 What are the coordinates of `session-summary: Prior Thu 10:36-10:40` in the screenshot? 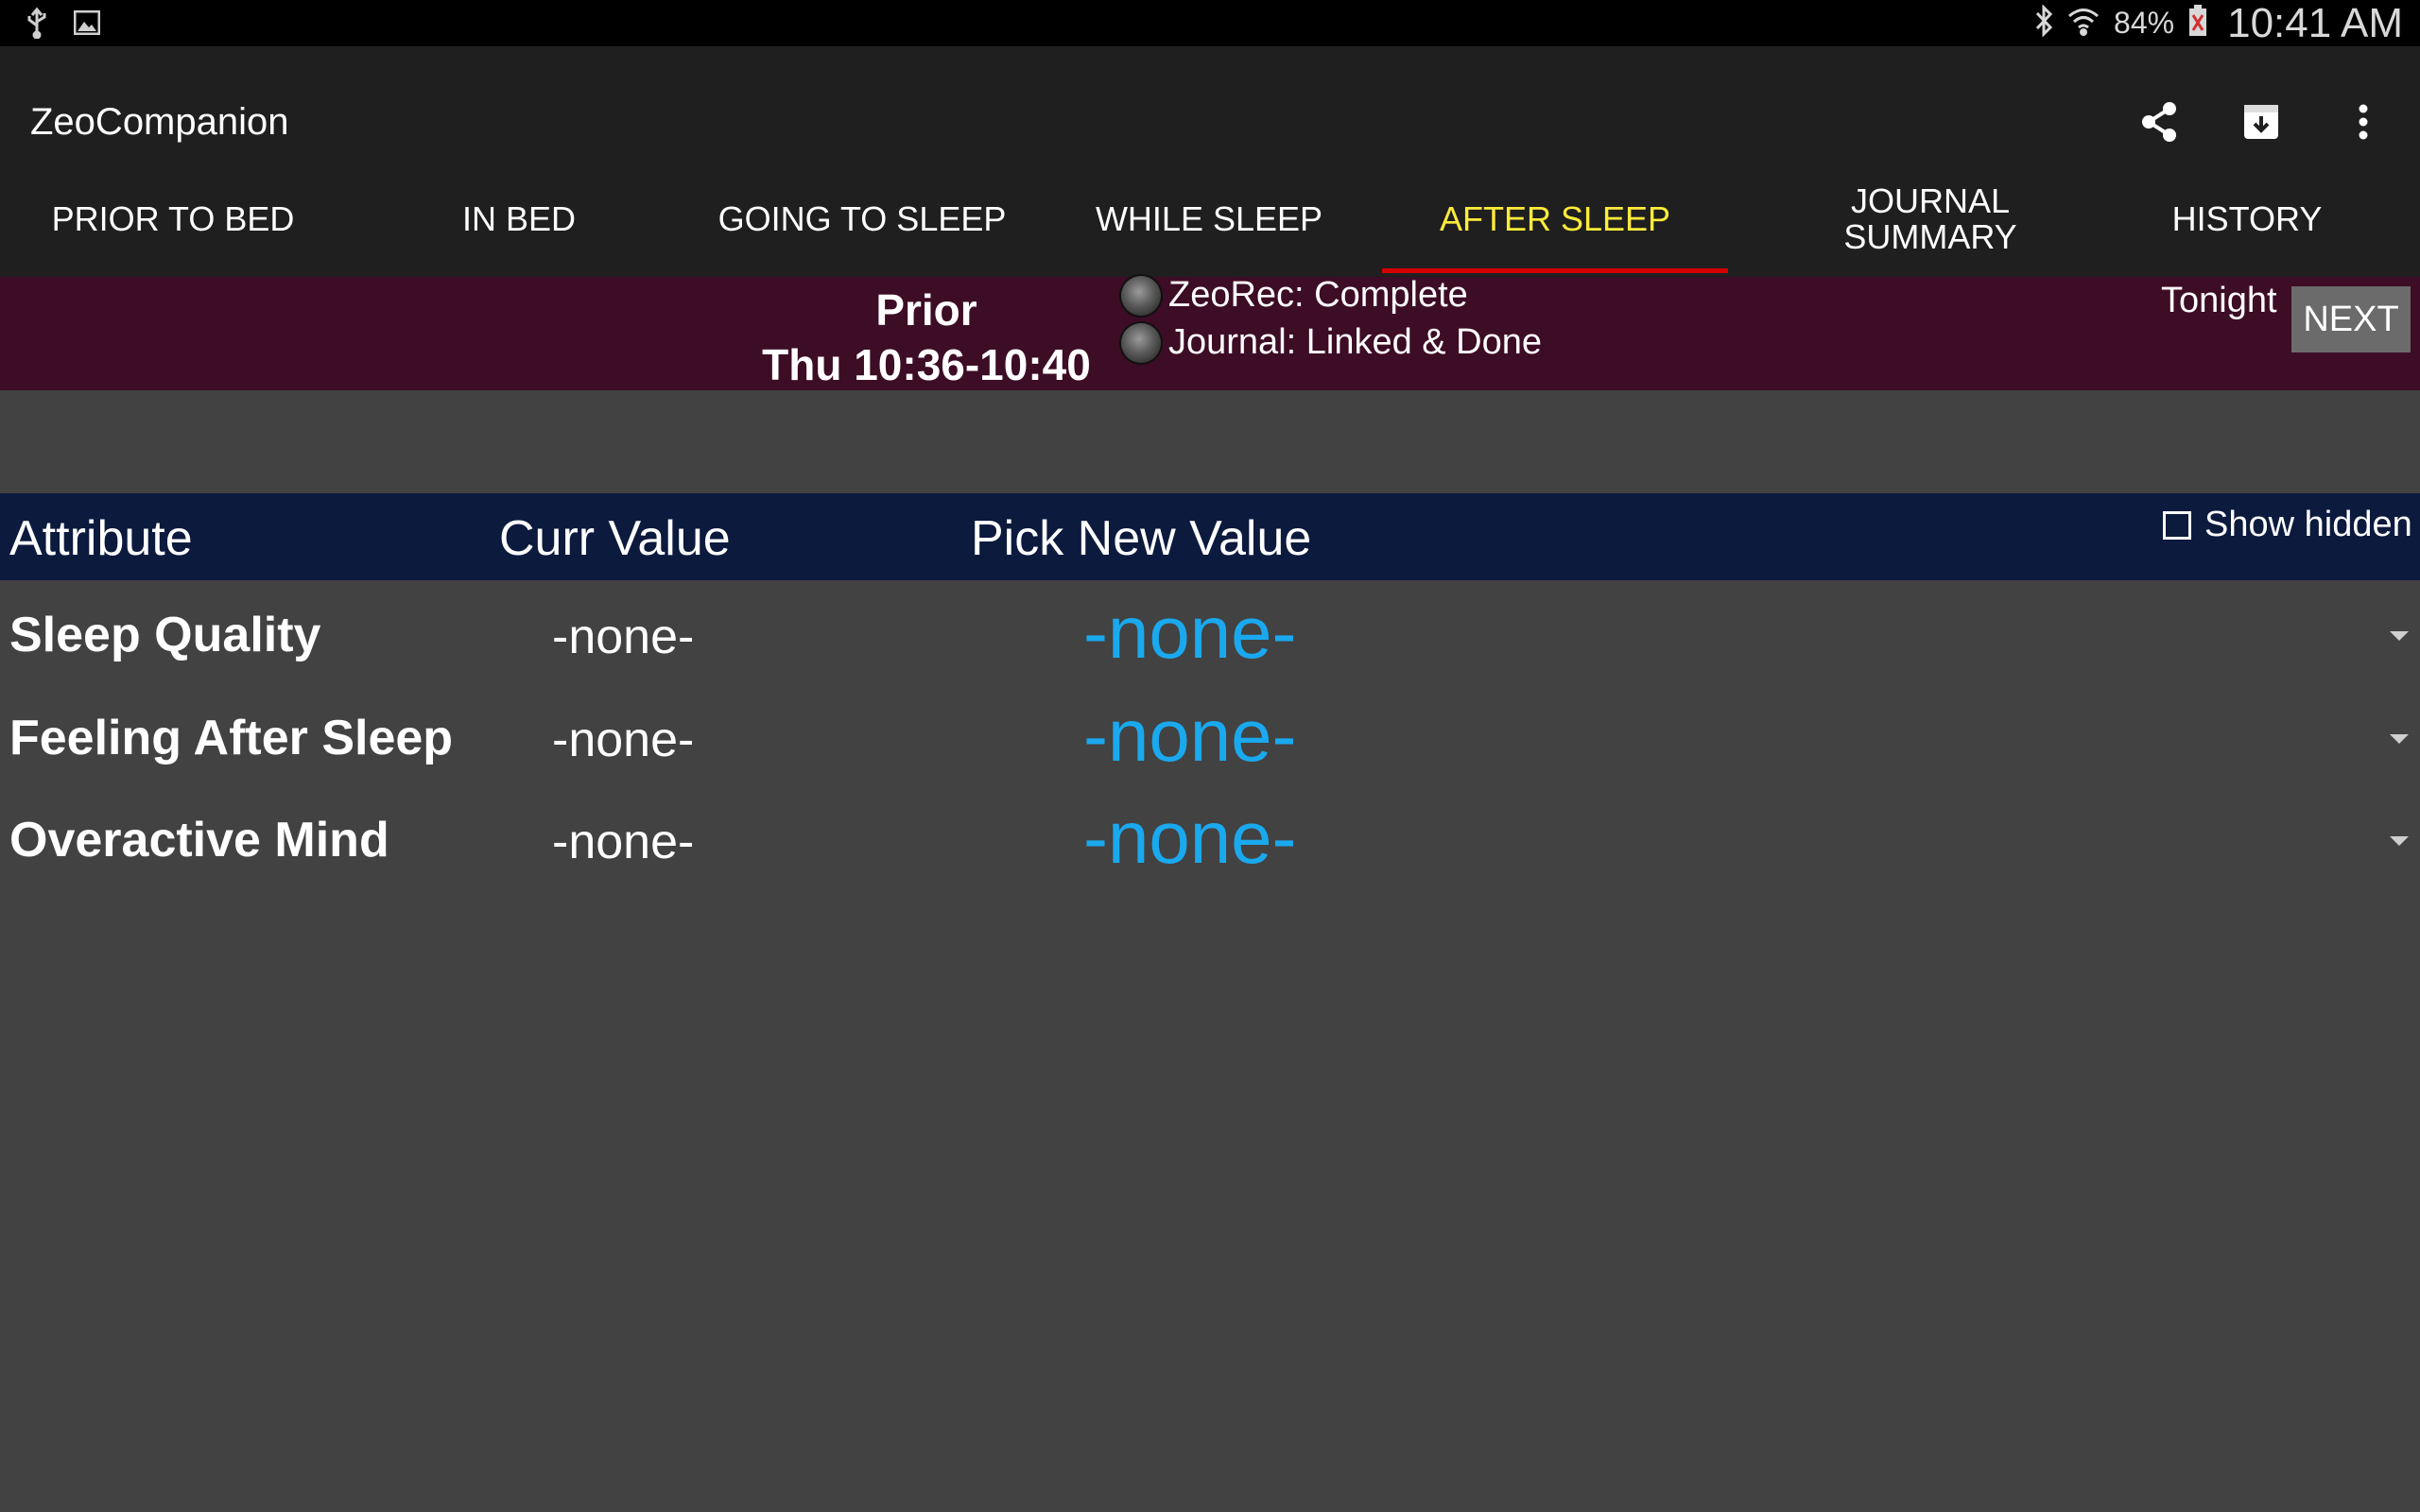 It's located at (926, 337).